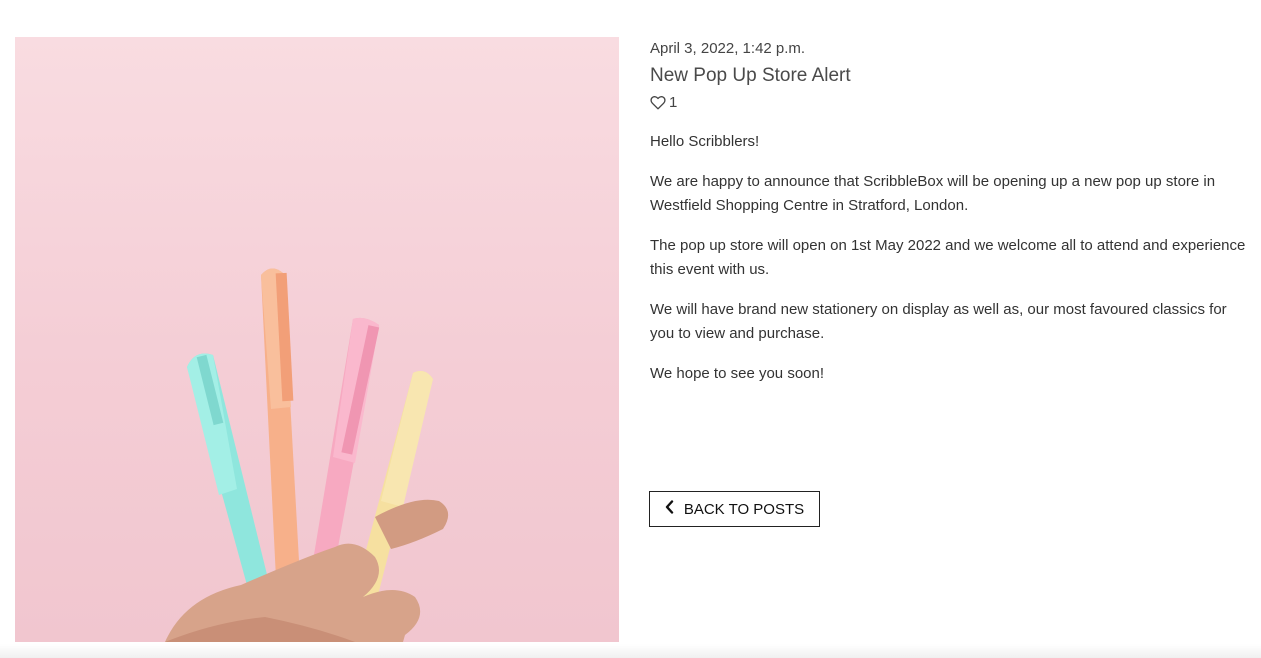 Image resolution: width=1261 pixels, height=658 pixels. Describe the element at coordinates (744, 509) in the screenshot. I see `back-to-posts-label: BACK TO POSTS` at that location.